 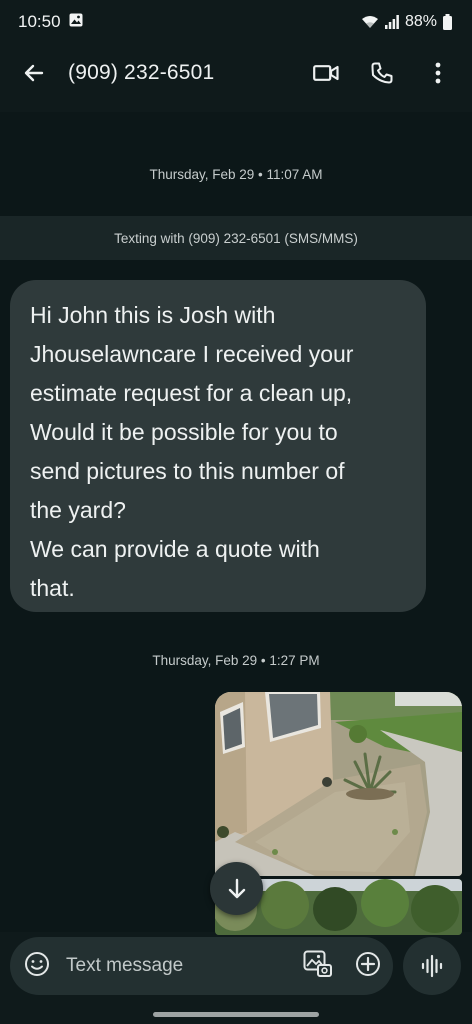 I want to click on arrow-left-icon, so click(x=34, y=73).